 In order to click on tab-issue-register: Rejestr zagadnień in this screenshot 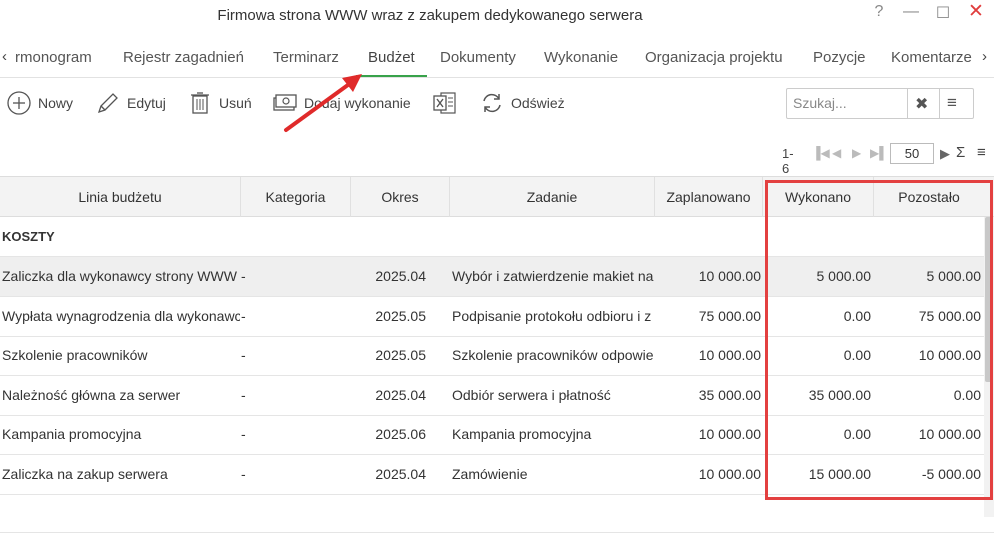, I will do `click(183, 57)`.